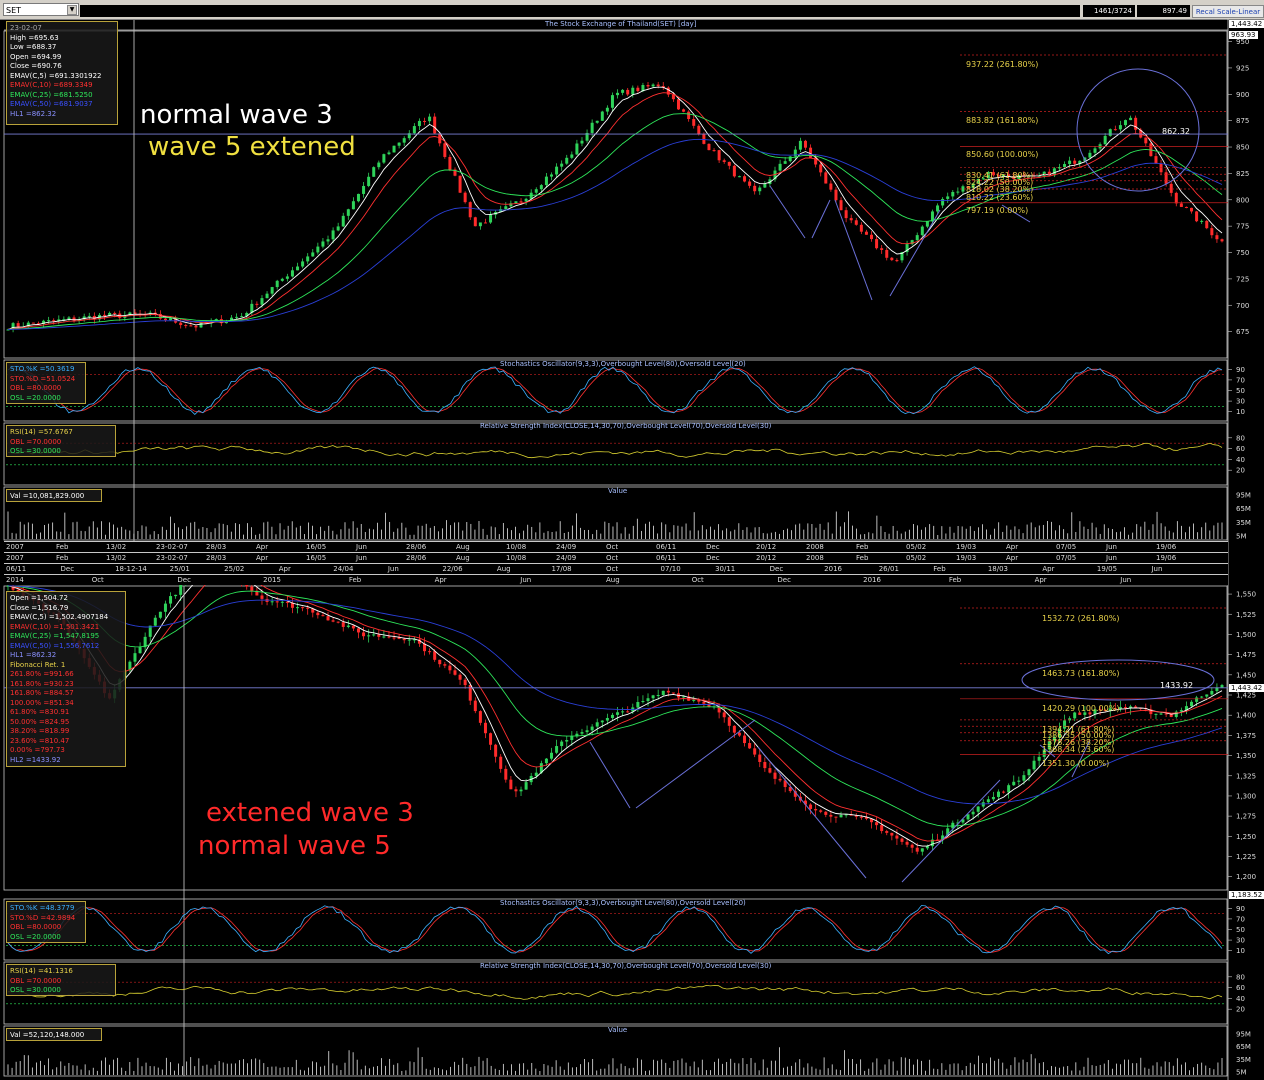  What do you see at coordinates (1246, 675) in the screenshot?
I see `y-tick-label: 1,450` at bounding box center [1246, 675].